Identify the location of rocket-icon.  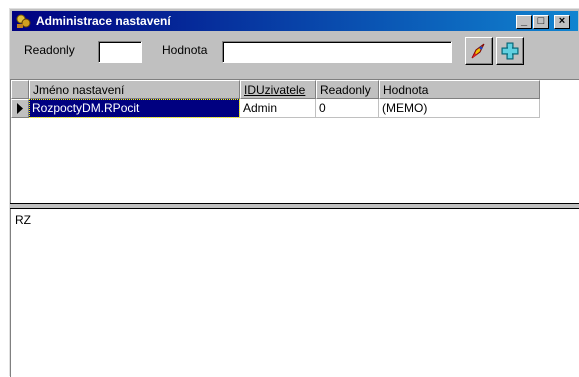
(478, 51).